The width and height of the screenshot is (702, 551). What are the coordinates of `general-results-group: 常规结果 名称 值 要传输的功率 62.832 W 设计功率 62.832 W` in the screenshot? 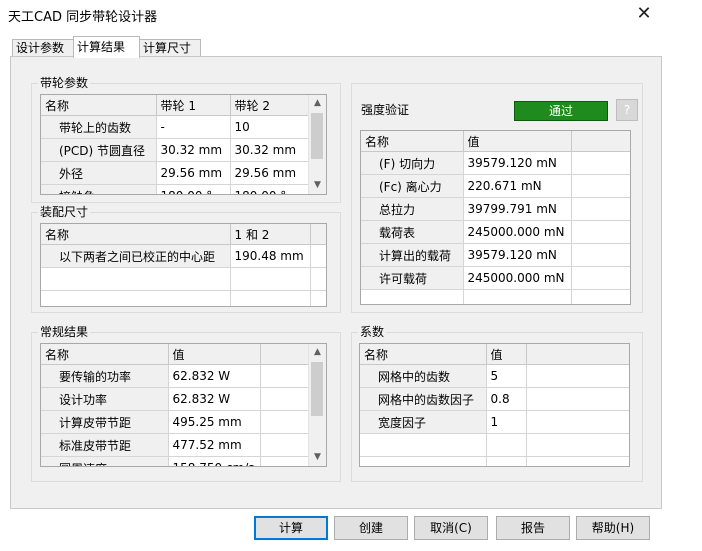 It's located at (186, 403).